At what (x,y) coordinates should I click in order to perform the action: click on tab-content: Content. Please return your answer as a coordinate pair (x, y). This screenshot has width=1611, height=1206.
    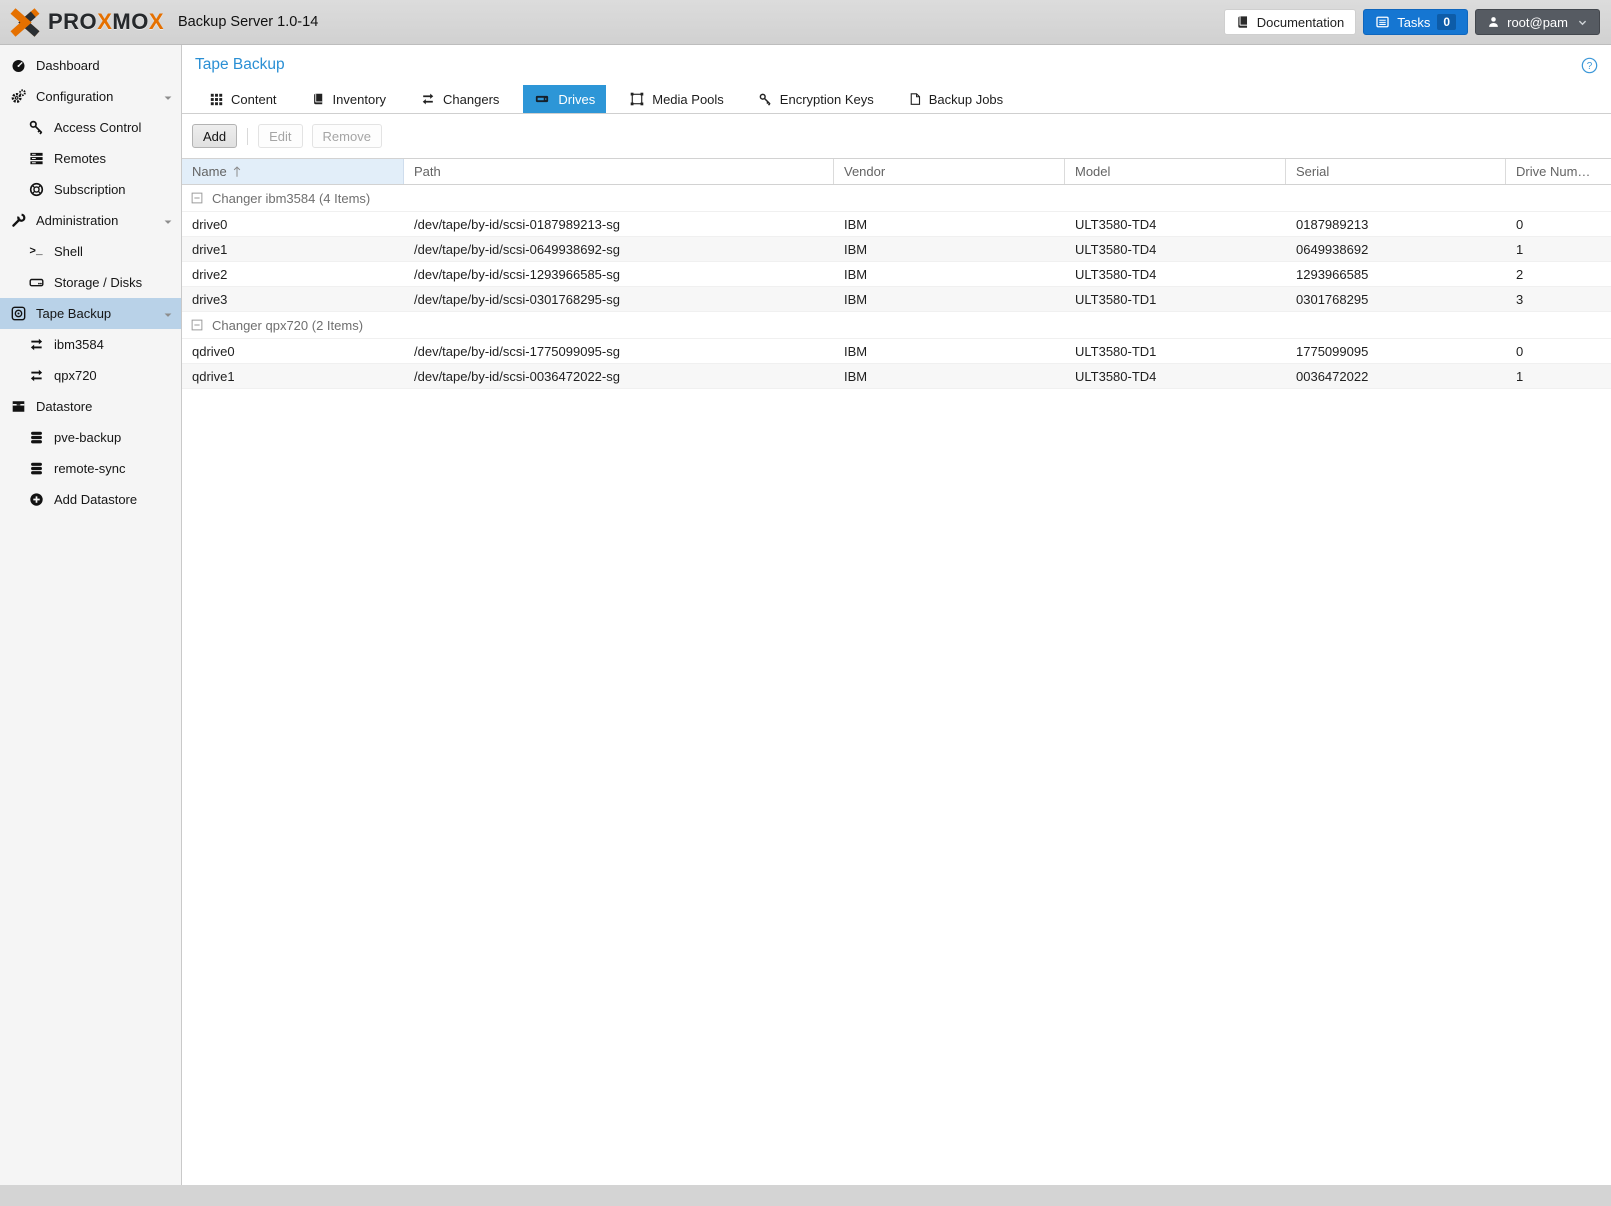
    Looking at the image, I should click on (243, 99).